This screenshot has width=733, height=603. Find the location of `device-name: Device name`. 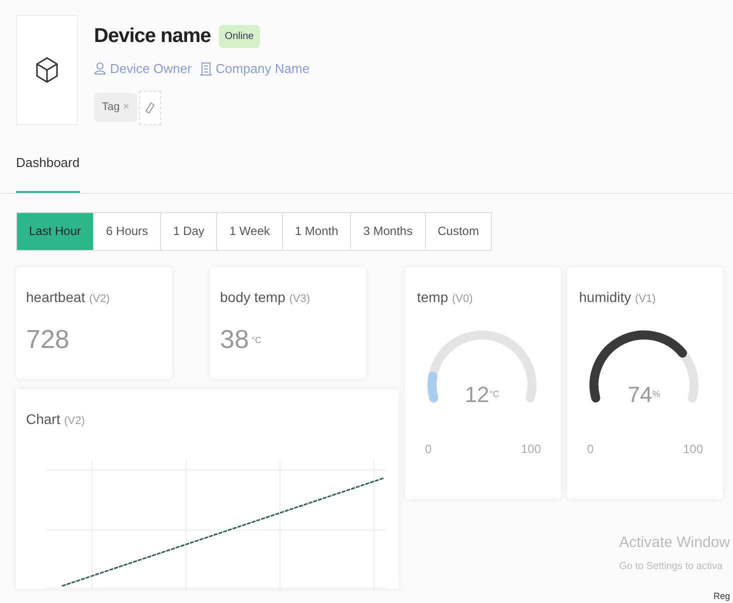

device-name: Device name is located at coordinates (152, 36).